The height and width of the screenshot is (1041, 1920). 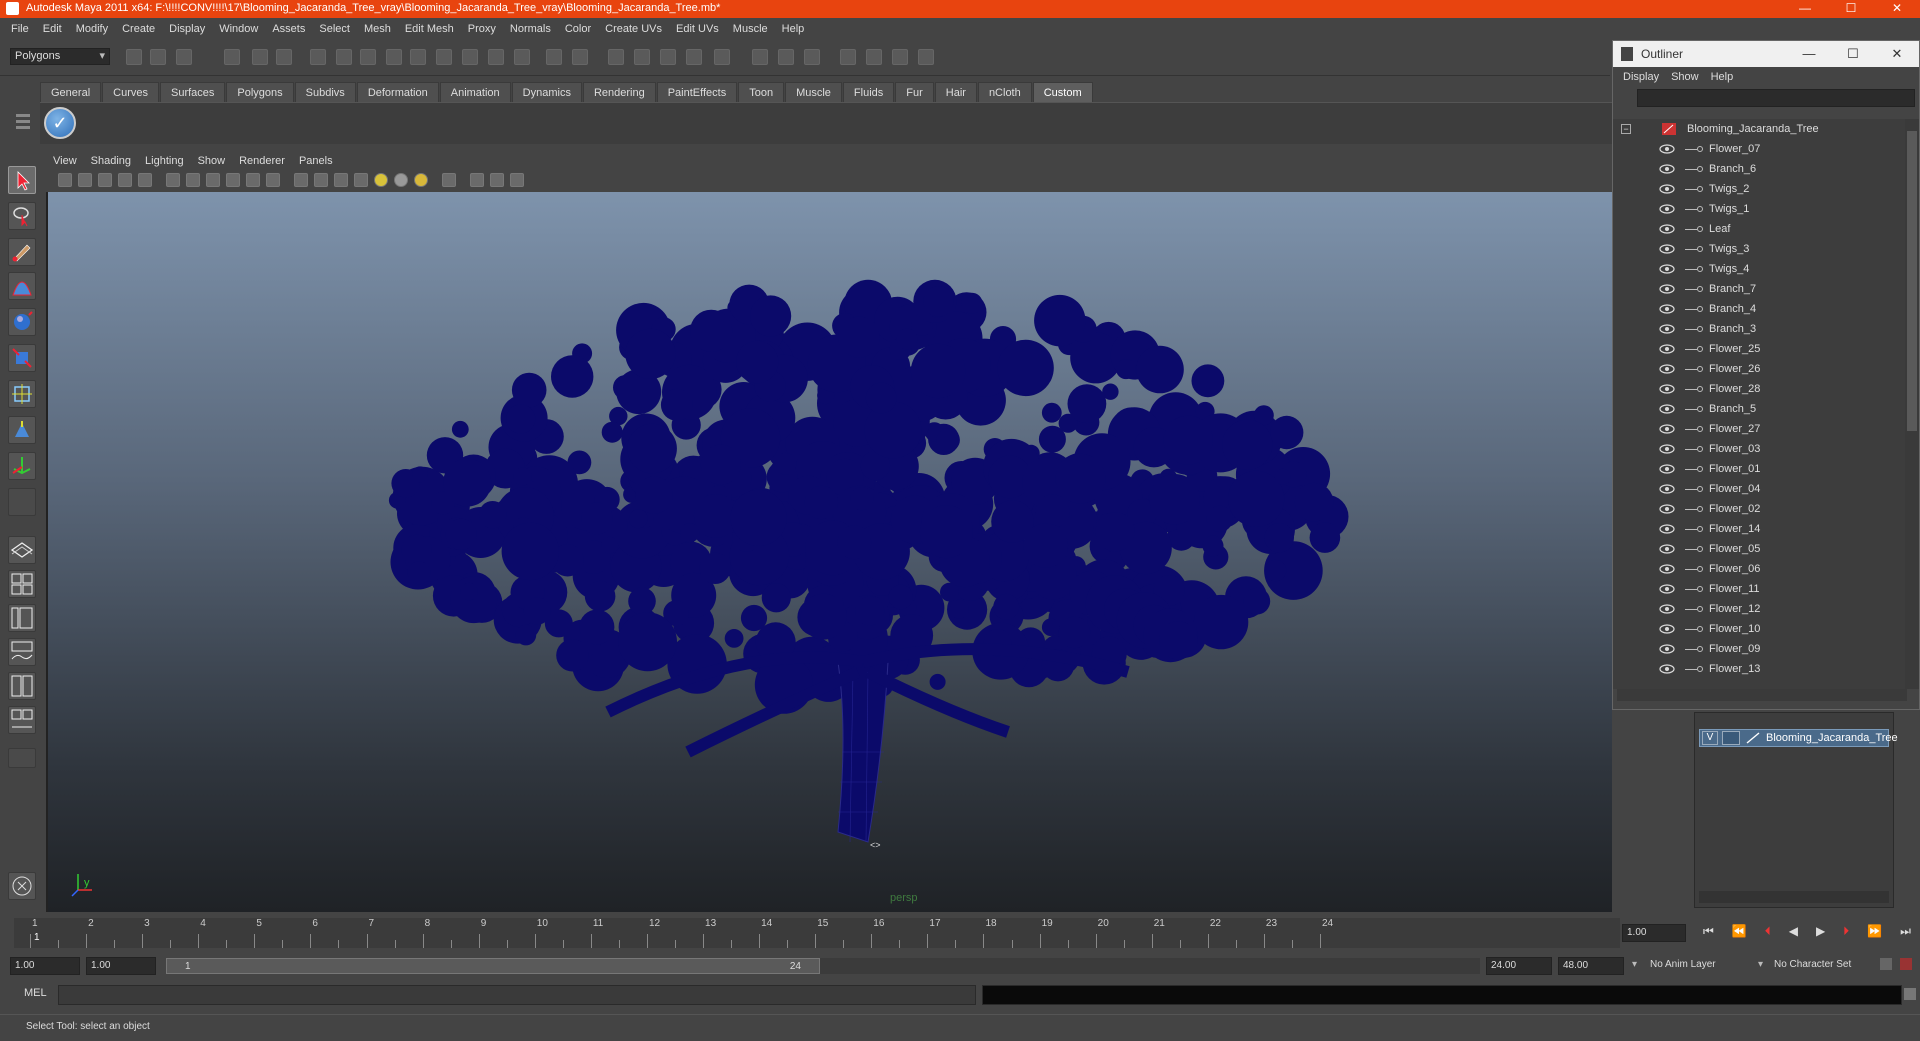 I want to click on panel-menu-panels: Panels, so click(x=316, y=161).